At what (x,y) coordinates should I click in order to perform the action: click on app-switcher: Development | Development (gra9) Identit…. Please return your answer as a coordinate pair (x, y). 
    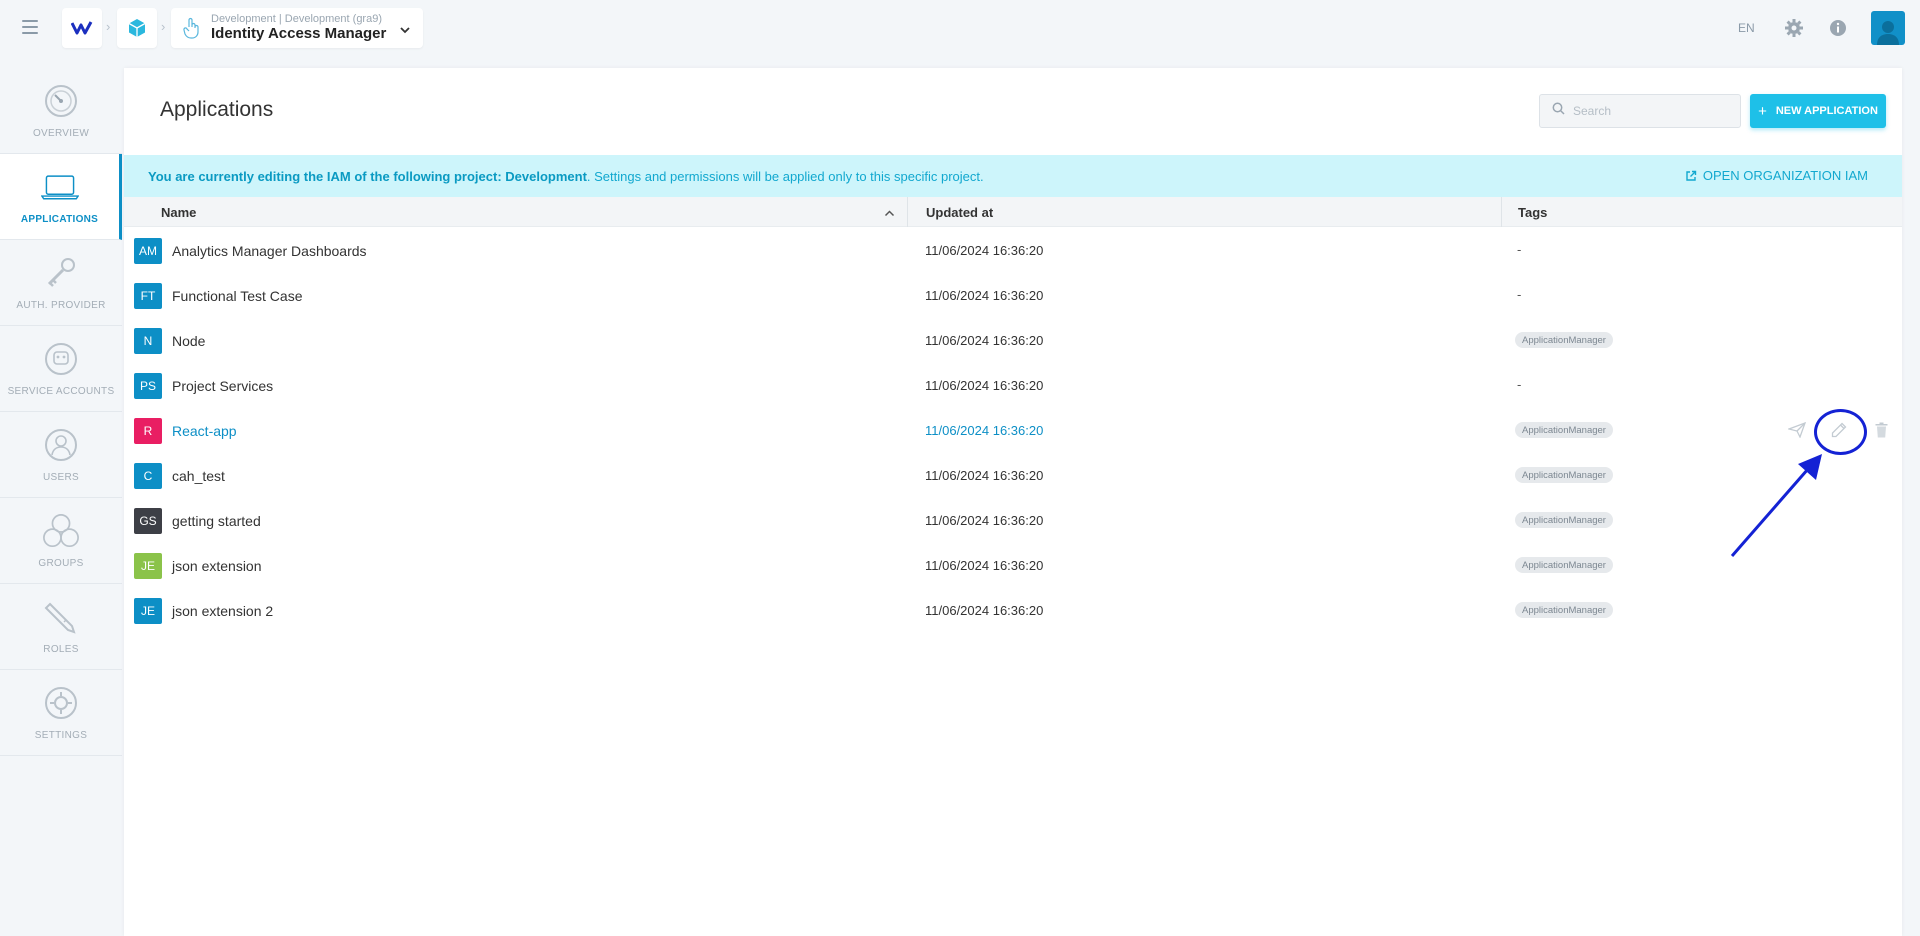
    Looking at the image, I should click on (297, 28).